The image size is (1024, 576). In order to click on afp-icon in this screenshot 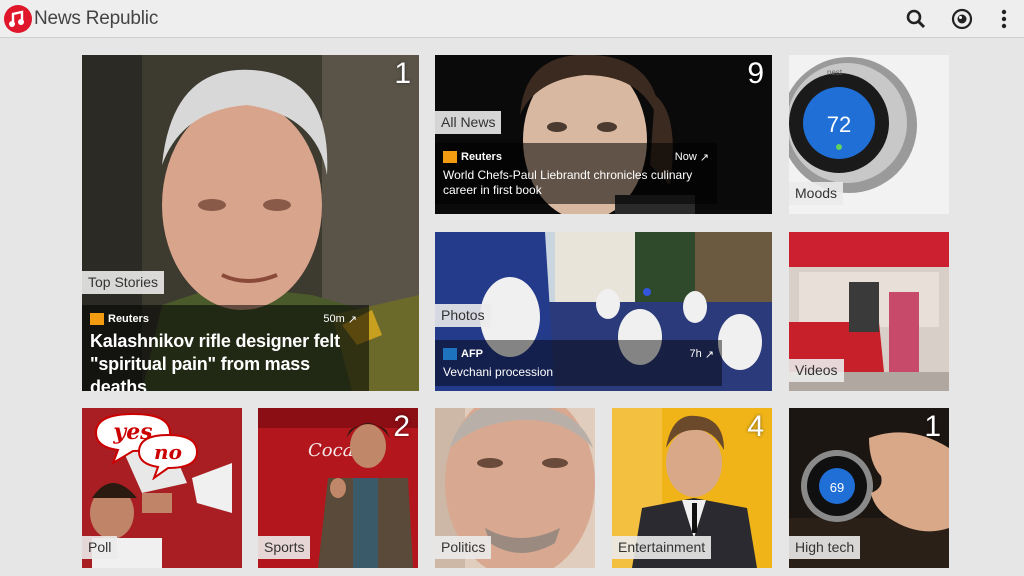, I will do `click(450, 354)`.